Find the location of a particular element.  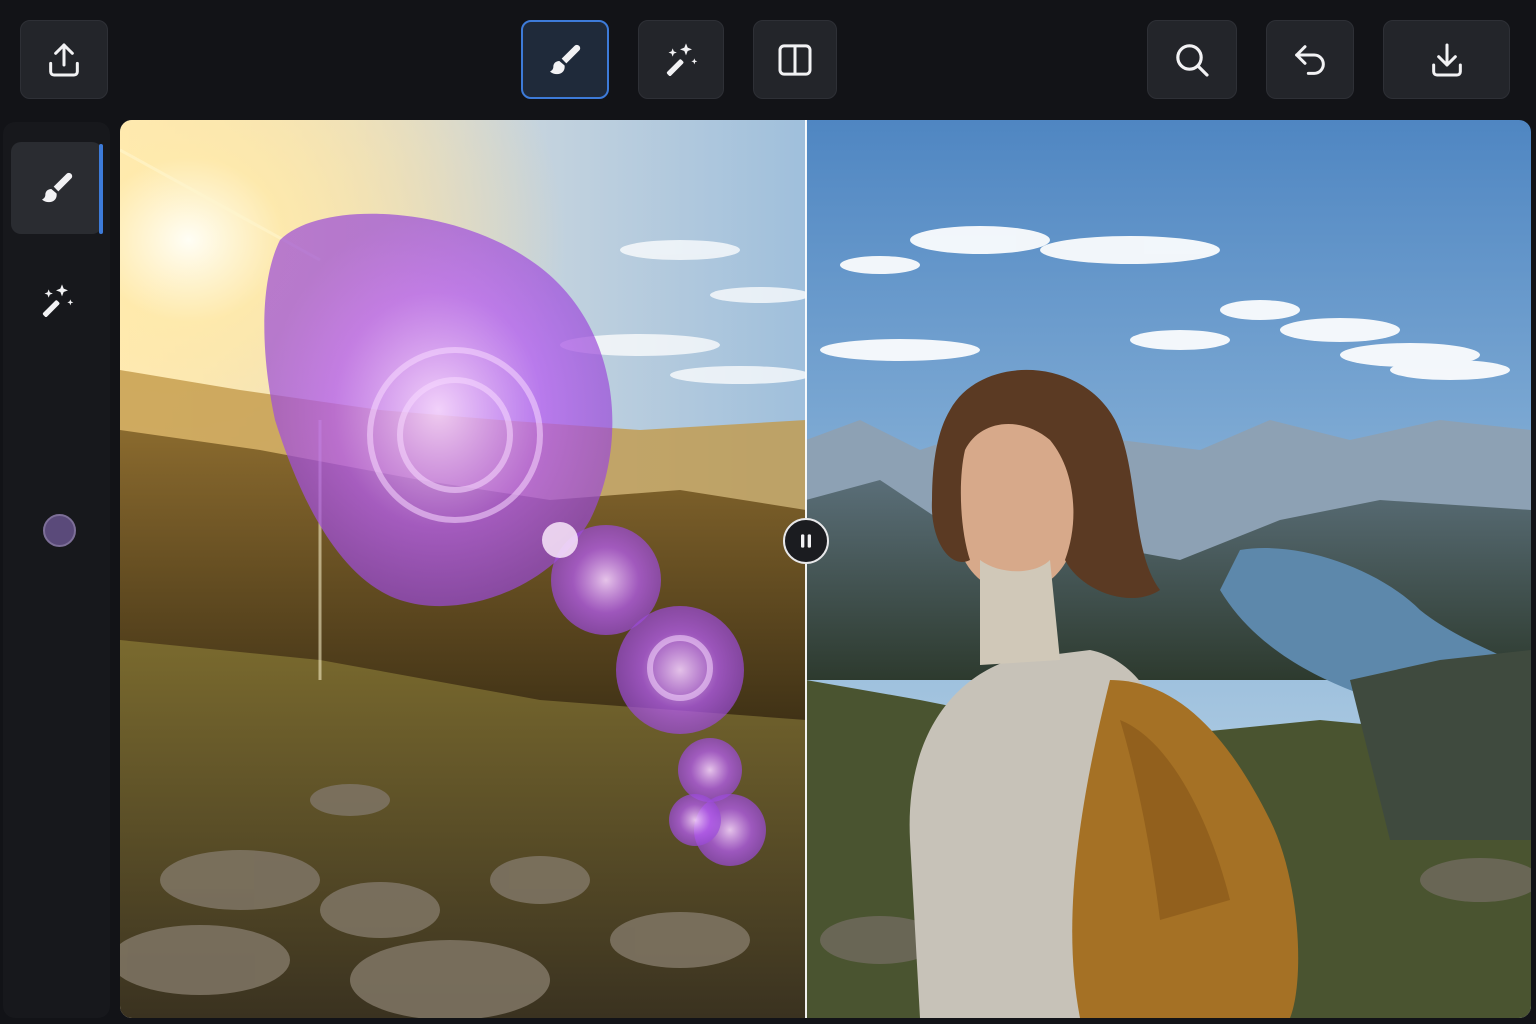

split-view-icon is located at coordinates (795, 59).